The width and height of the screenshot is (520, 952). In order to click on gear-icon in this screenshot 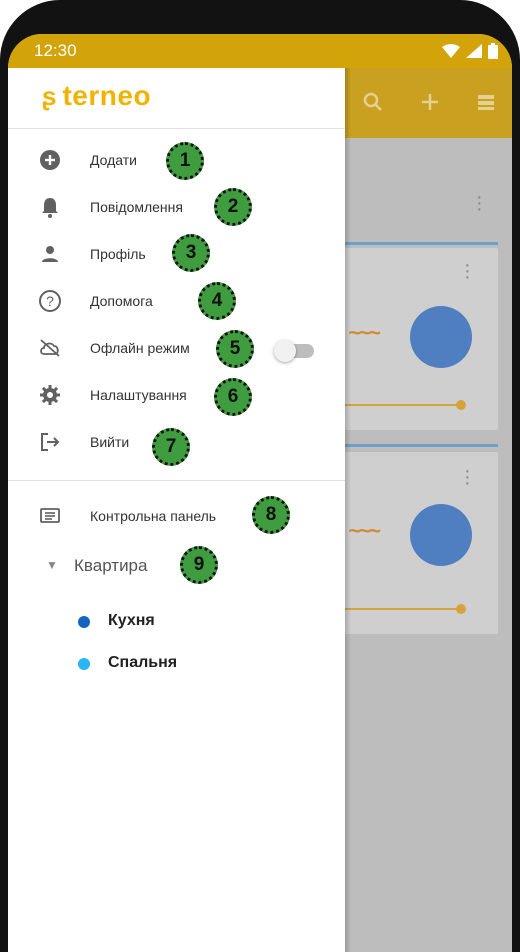, I will do `click(50, 395)`.